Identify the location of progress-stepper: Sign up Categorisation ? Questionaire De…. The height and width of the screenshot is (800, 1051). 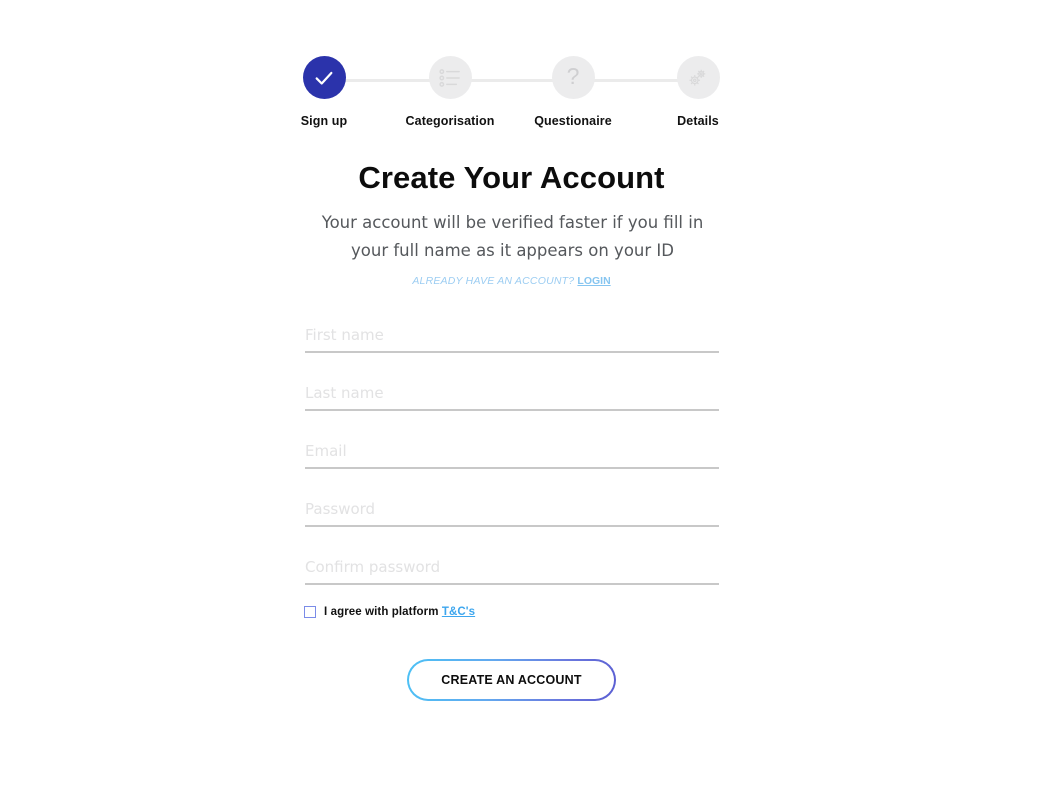
(511, 92).